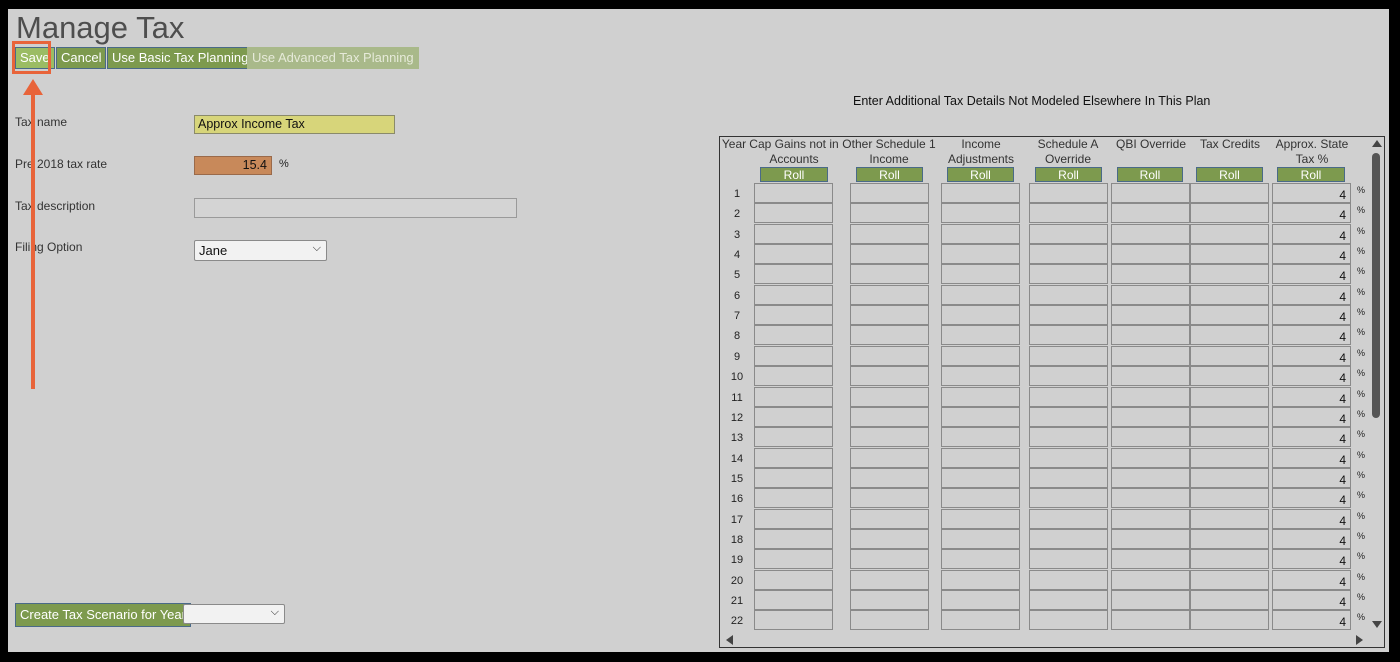  I want to click on scroll-down-icon, so click(1377, 624).